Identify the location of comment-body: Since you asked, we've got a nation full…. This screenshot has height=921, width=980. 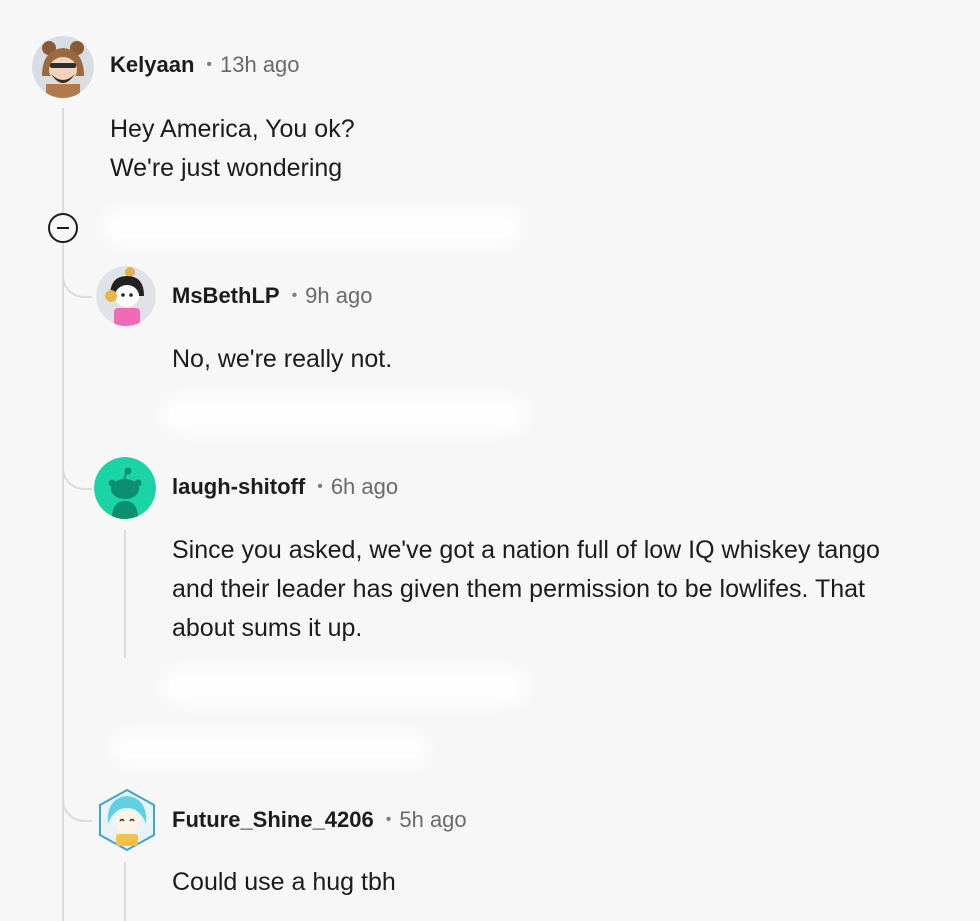
(526, 589).